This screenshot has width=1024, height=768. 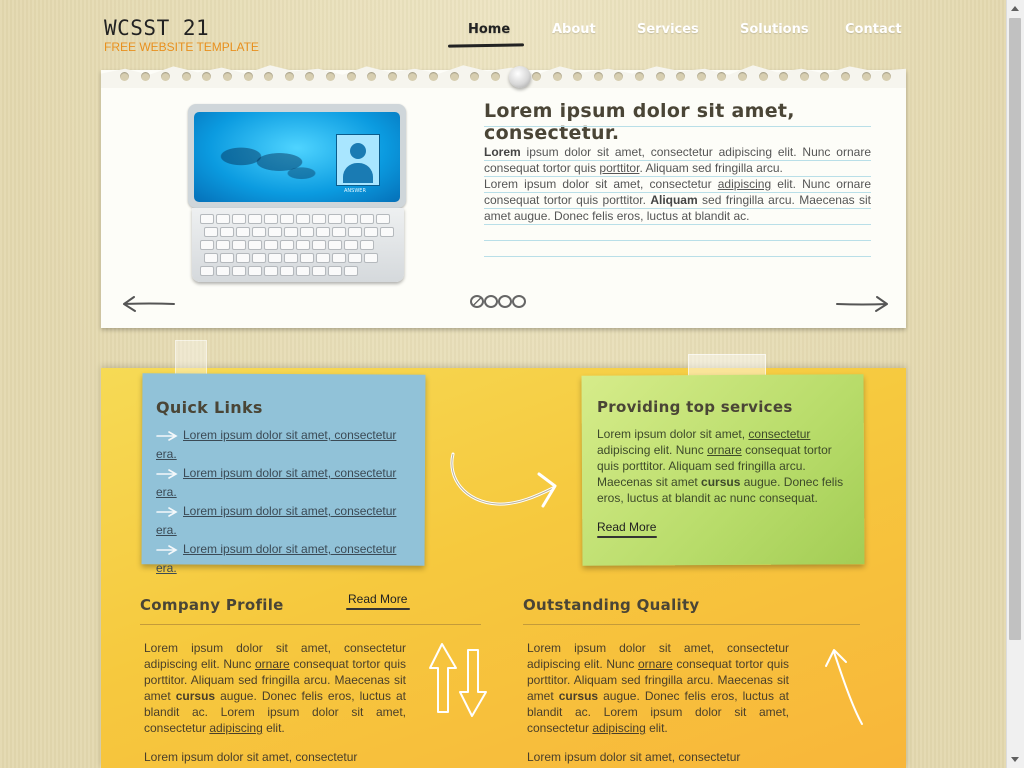 I want to click on oq-bold: cursus, so click(x=578, y=696).